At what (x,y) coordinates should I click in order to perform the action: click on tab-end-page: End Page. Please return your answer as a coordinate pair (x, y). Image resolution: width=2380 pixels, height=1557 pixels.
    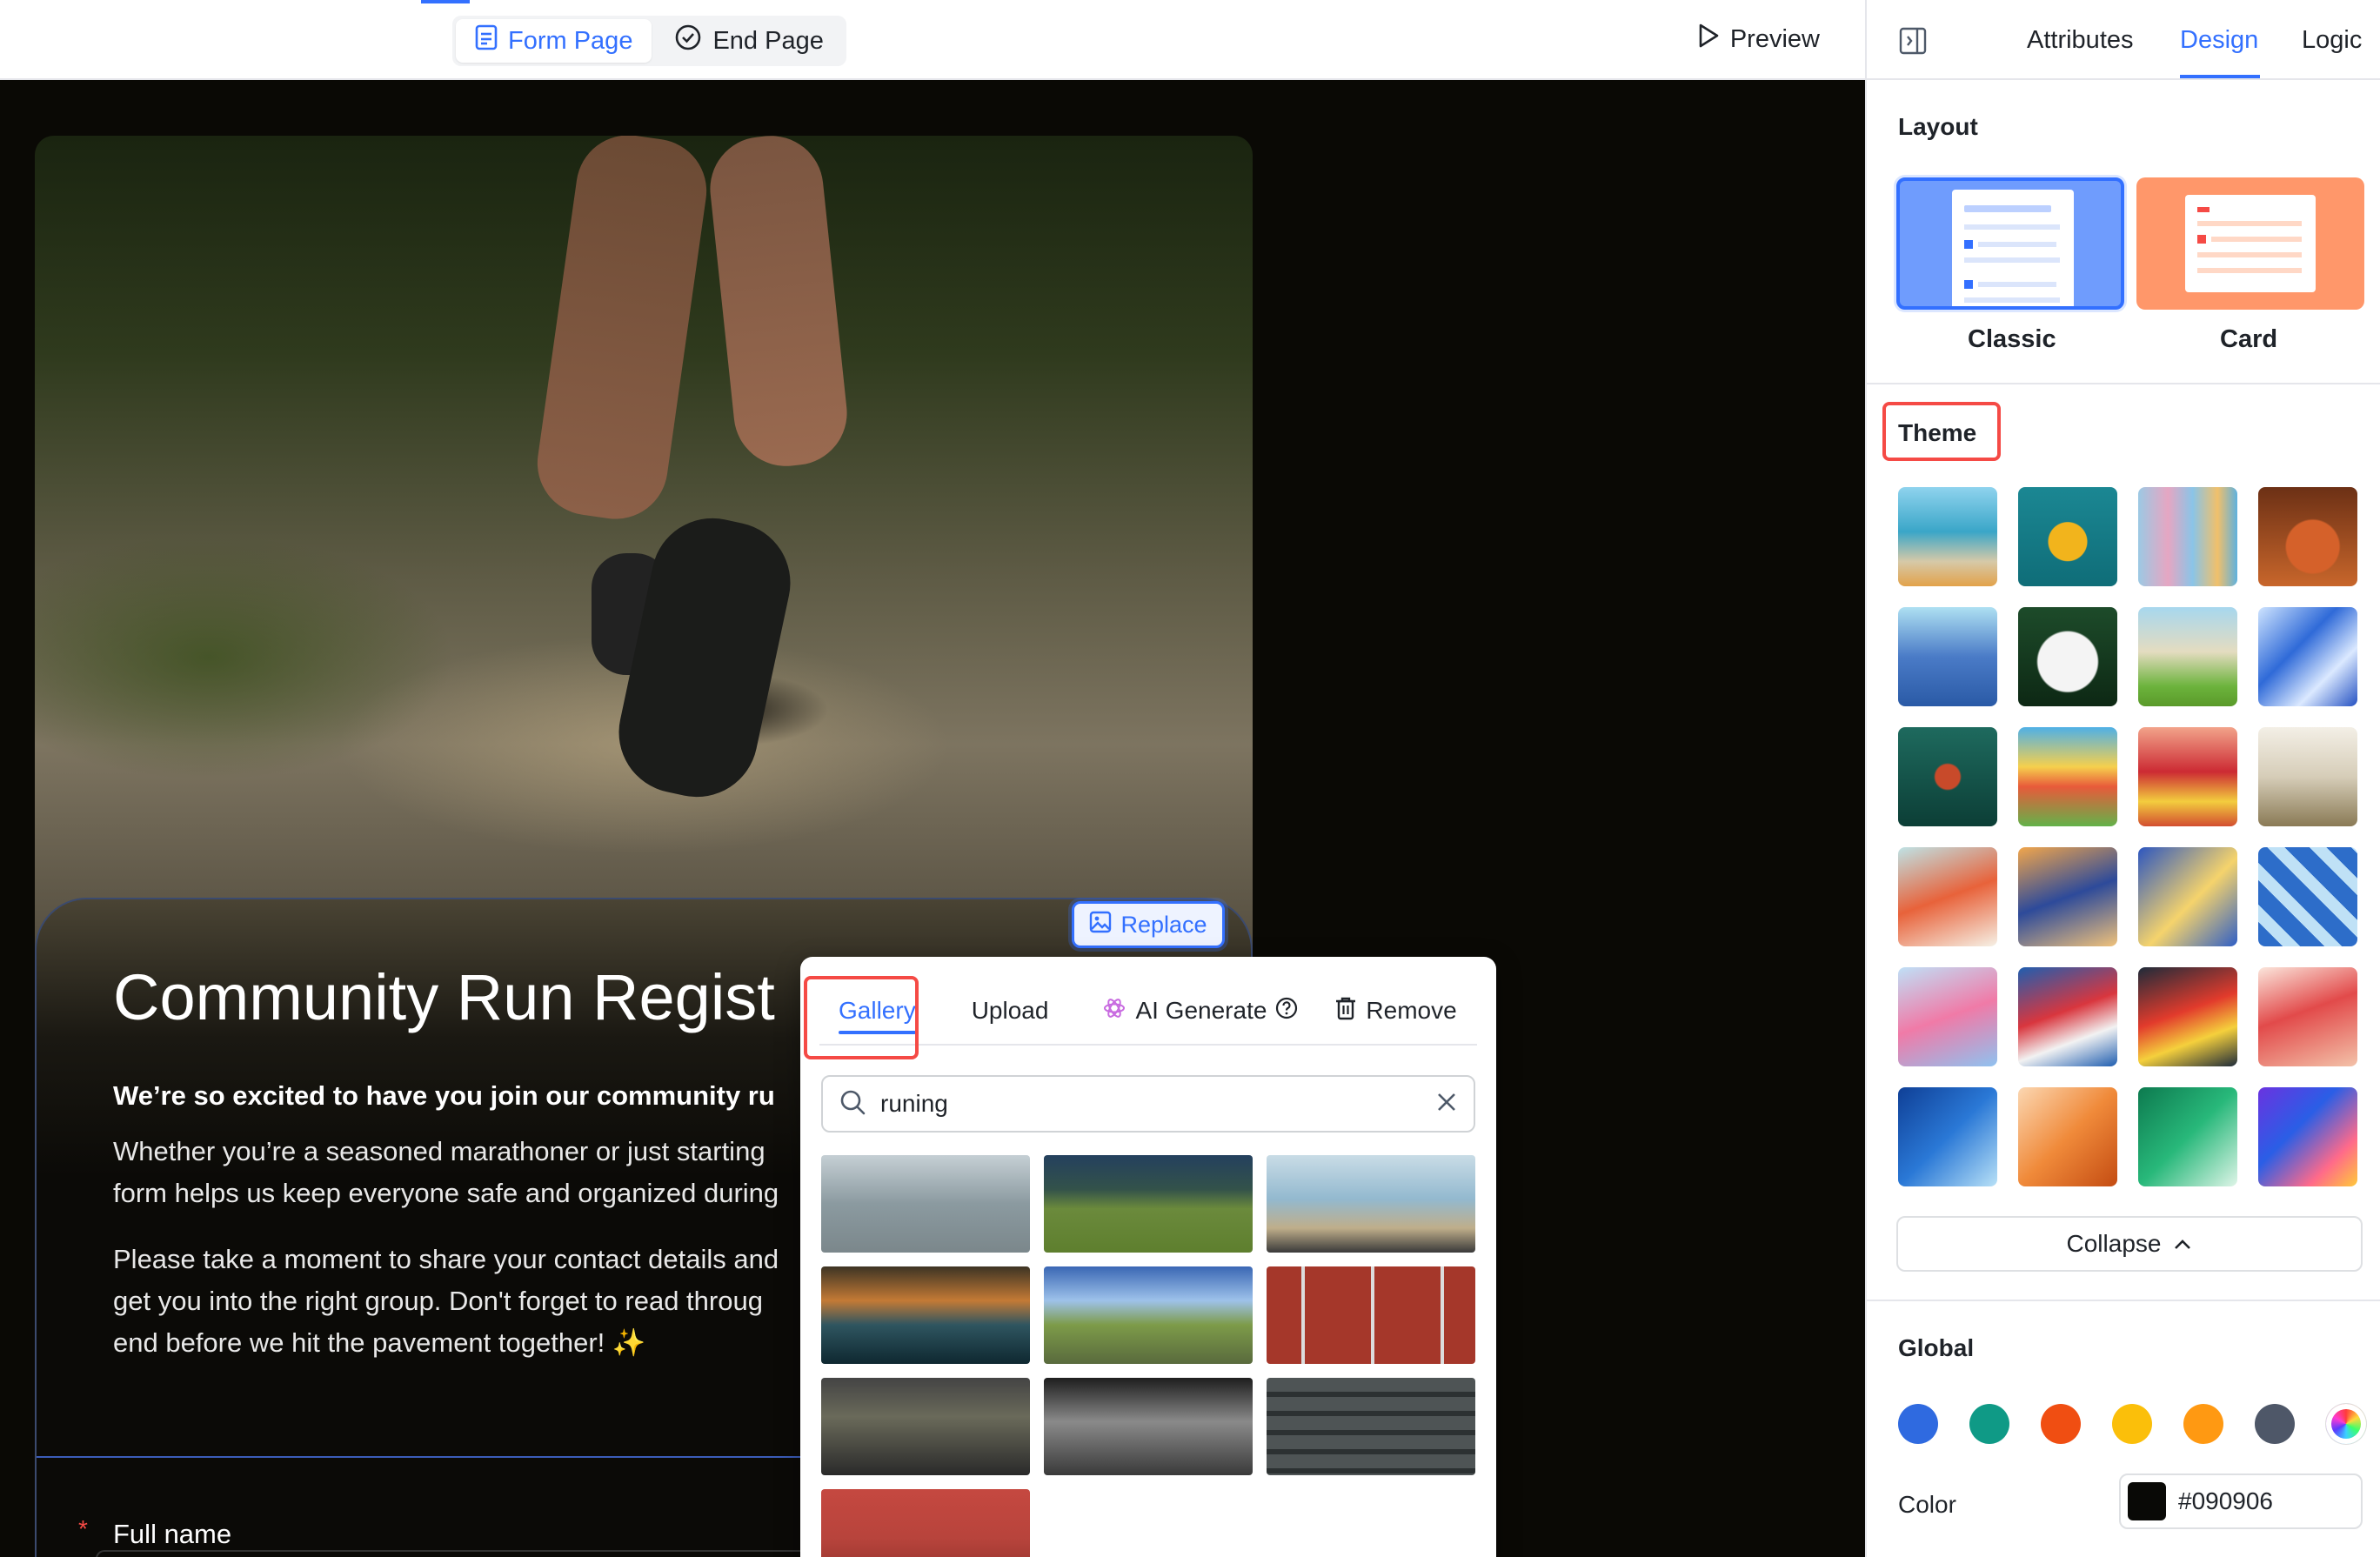
    Looking at the image, I should click on (748, 41).